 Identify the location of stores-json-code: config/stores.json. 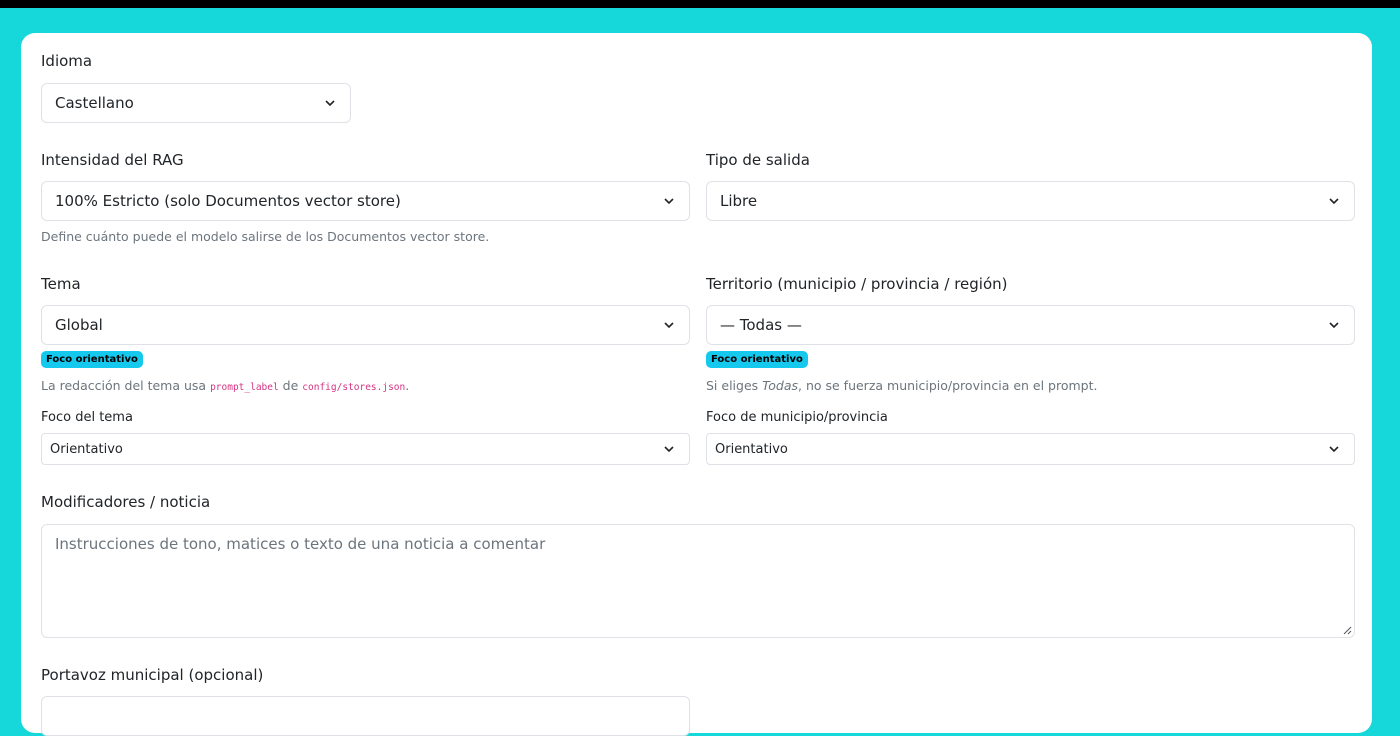
(354, 387).